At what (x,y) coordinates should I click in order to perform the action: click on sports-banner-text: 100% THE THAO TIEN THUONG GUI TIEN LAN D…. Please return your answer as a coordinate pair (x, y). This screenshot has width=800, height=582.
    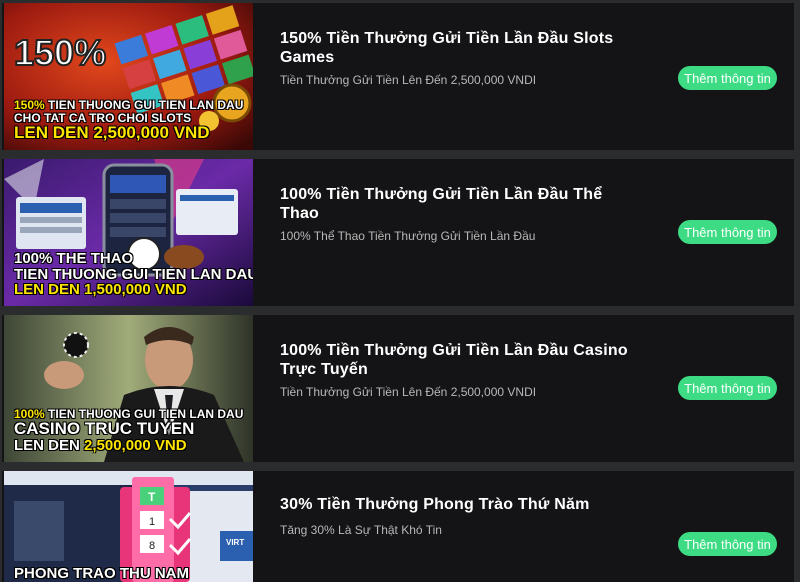
    Looking at the image, I should click on (133, 274).